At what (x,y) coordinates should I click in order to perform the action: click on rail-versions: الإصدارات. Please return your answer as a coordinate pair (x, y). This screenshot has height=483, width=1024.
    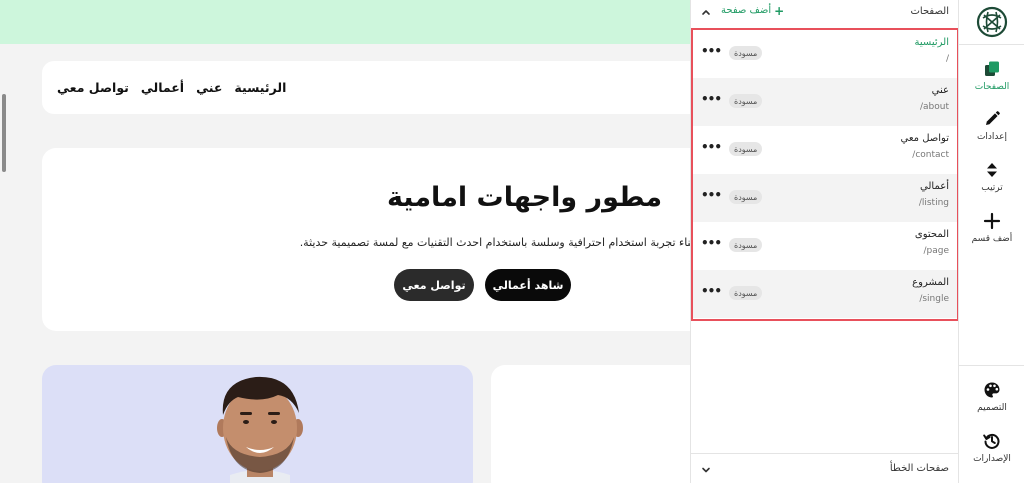
    Looking at the image, I should click on (991, 454).